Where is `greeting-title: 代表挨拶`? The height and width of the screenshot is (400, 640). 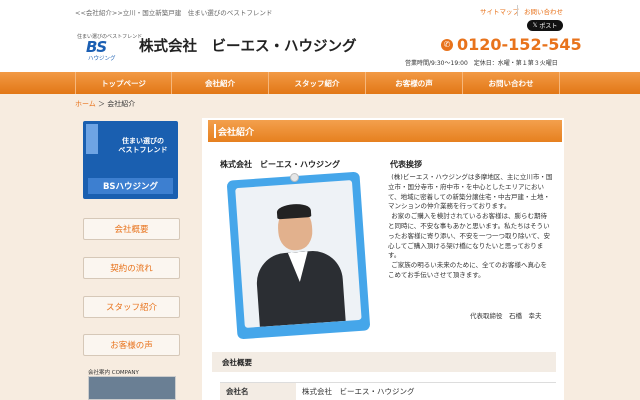 greeting-title: 代表挨拶 is located at coordinates (406, 164).